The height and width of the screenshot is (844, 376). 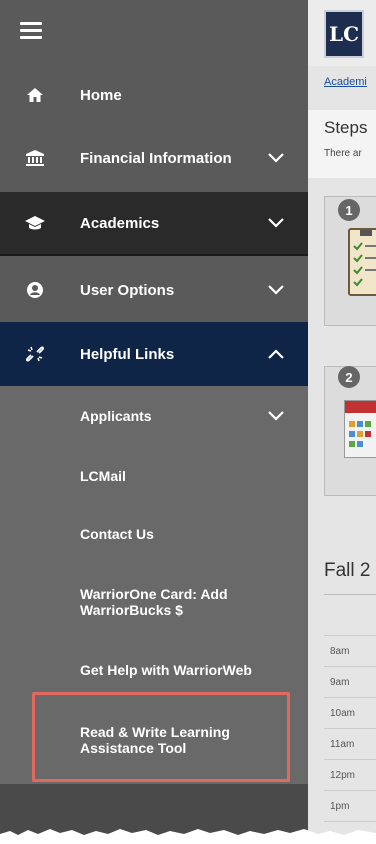 I want to click on sidebar-item-label: Helpful Links, so click(x=127, y=354).